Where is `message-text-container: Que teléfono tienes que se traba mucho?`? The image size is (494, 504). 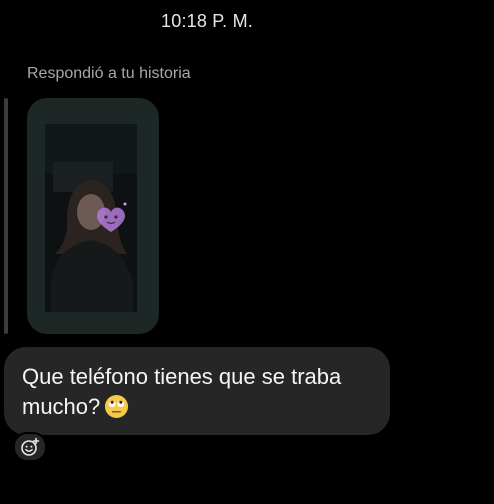
message-text-container: Que teléfono tienes que se traba mucho? is located at coordinates (202, 392).